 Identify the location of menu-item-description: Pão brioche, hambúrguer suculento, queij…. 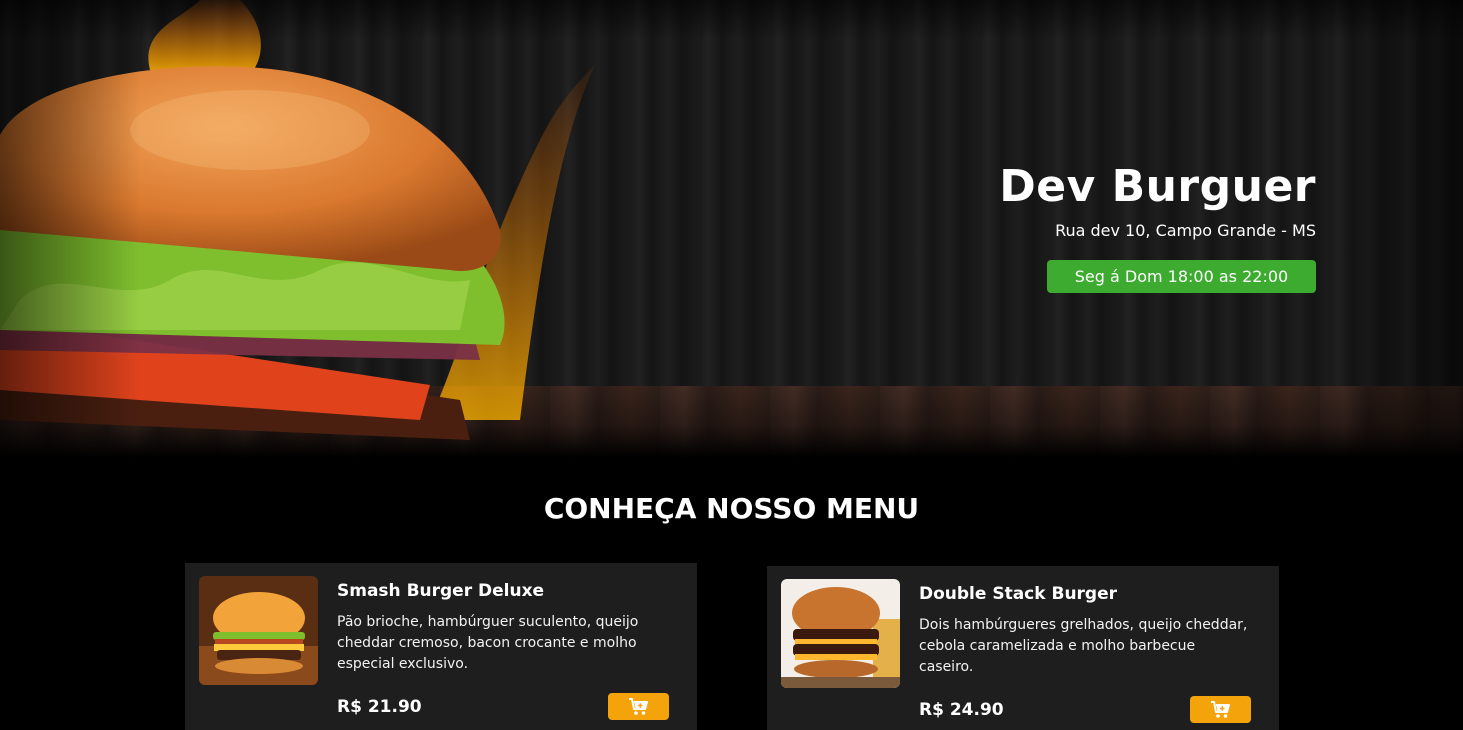
(488, 643).